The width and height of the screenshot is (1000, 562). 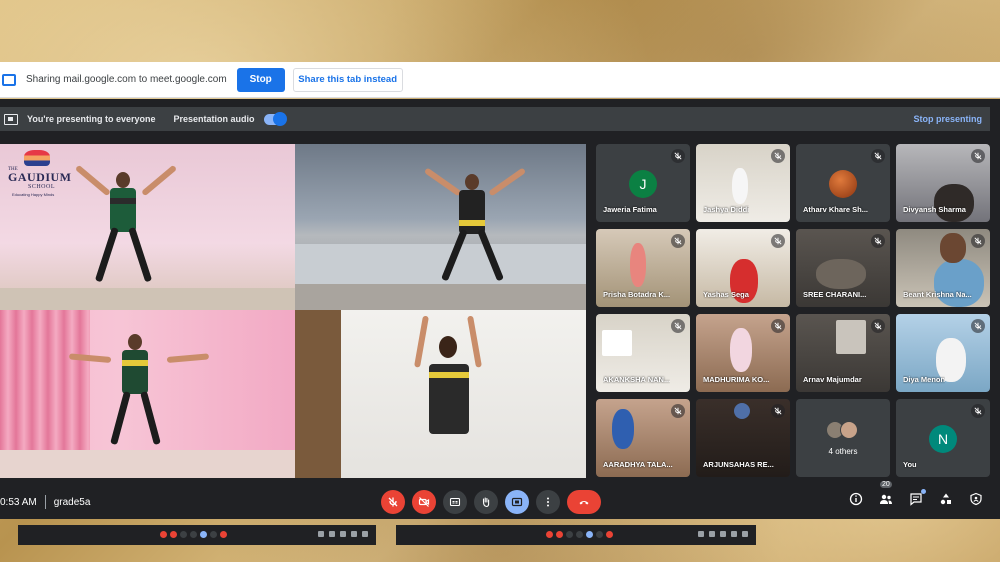 I want to click on mini-meet-bar-left, so click(x=197, y=535).